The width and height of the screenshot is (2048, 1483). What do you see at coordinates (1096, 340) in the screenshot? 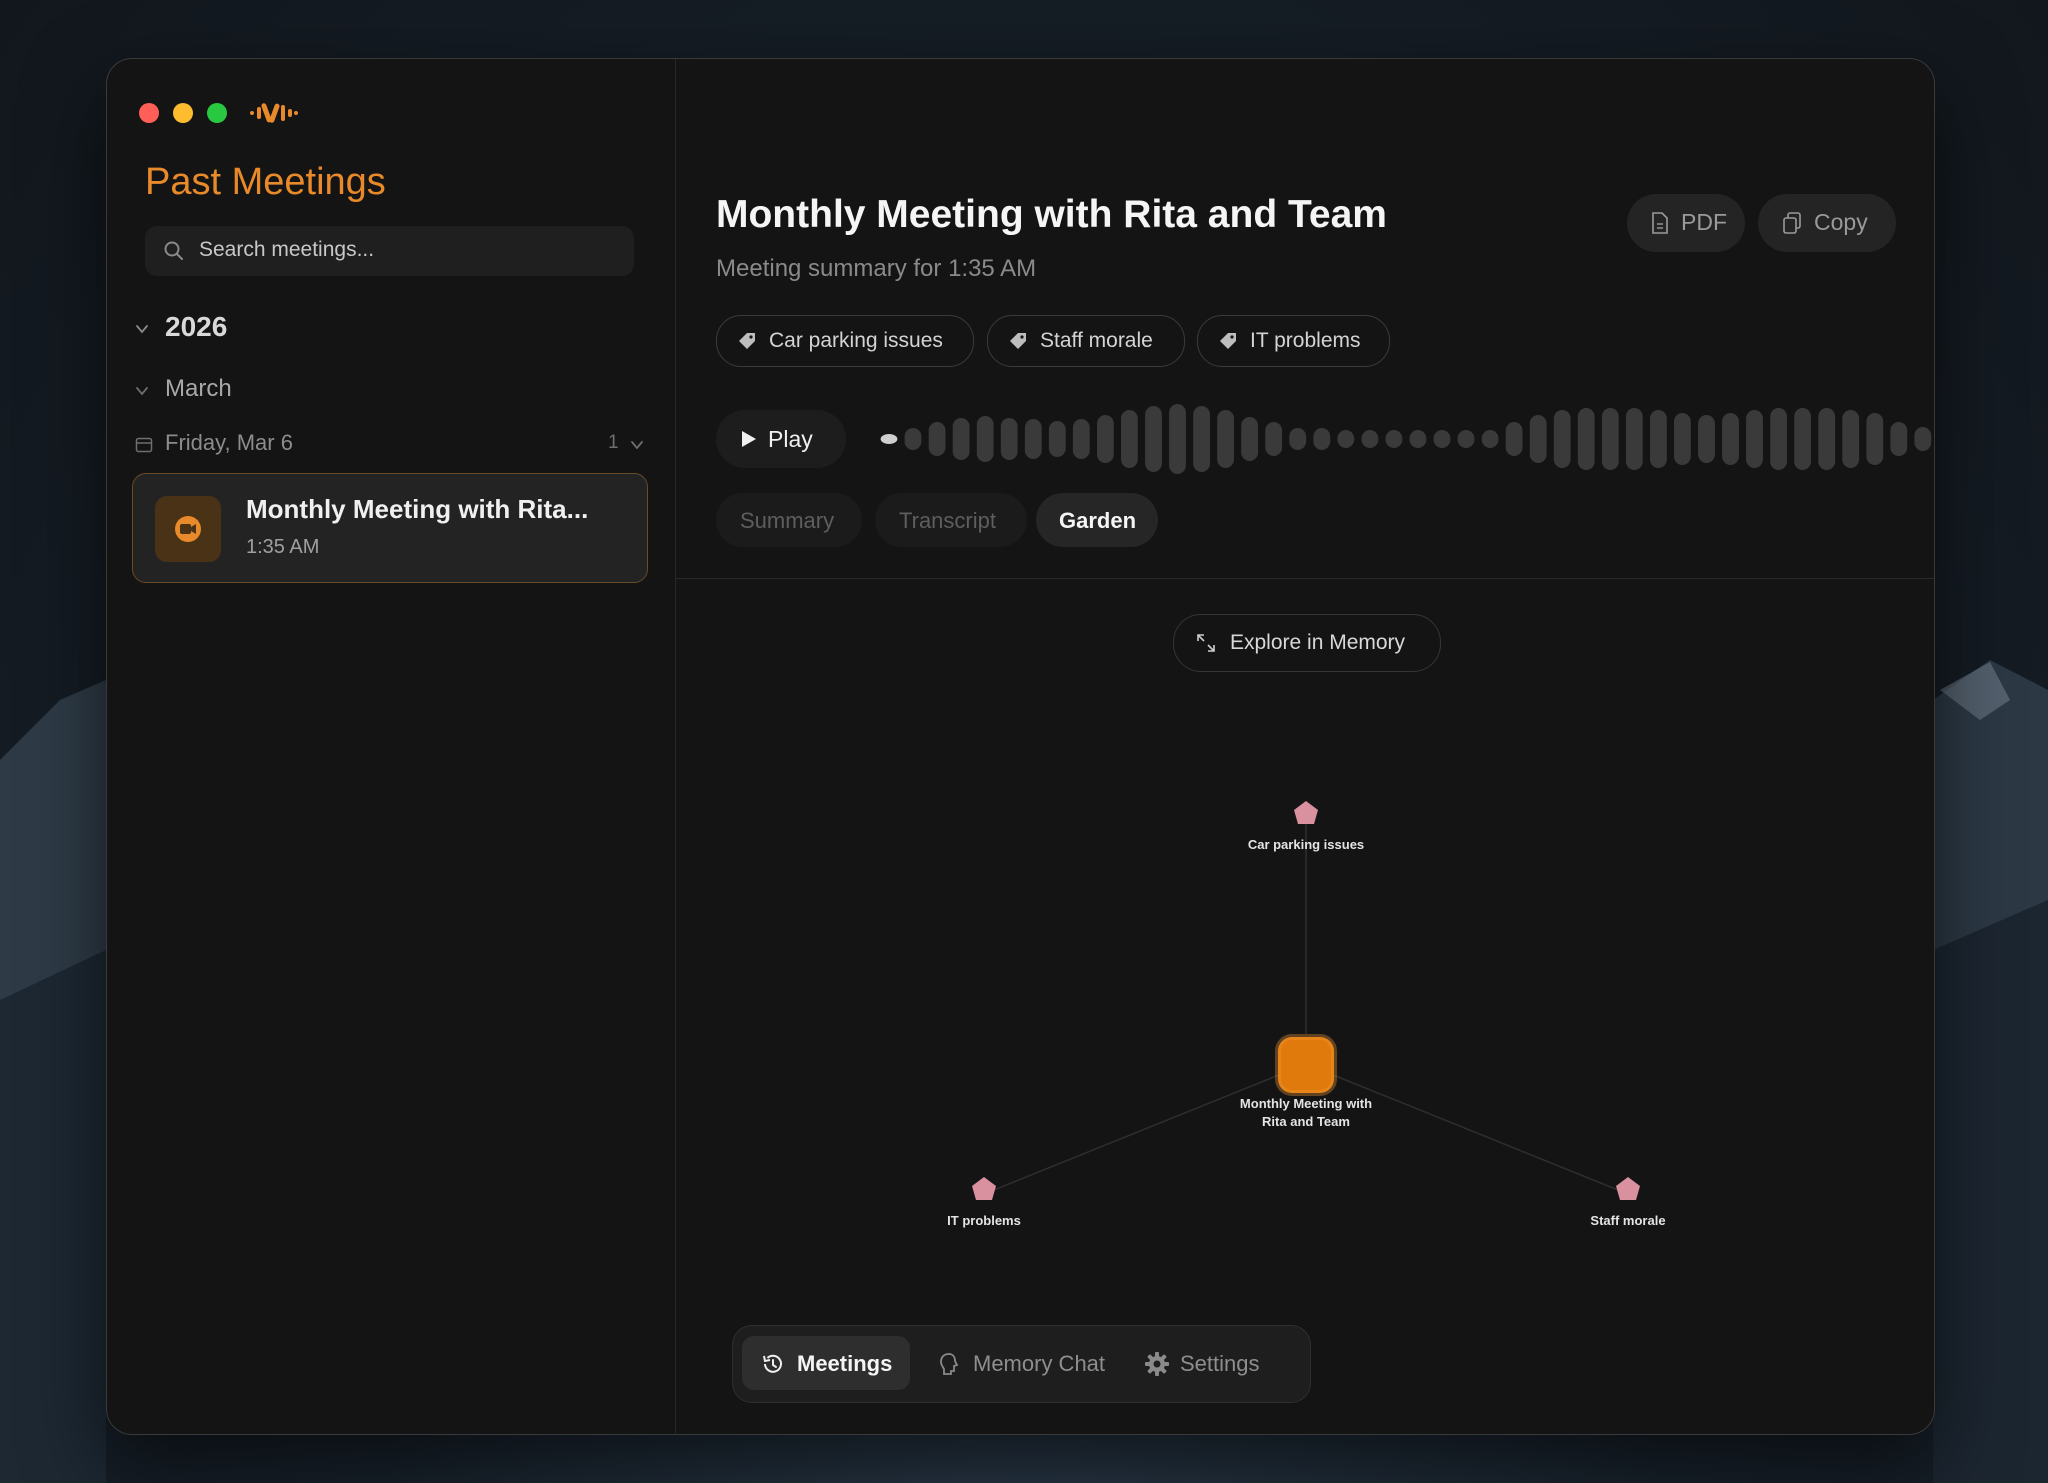
I see `tag-label: Staff morale` at bounding box center [1096, 340].